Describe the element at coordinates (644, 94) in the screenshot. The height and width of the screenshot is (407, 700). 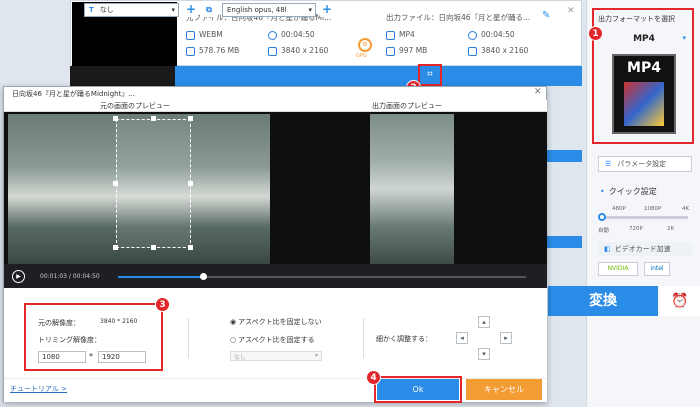
I see `mp4-format-image: MP4` at that location.